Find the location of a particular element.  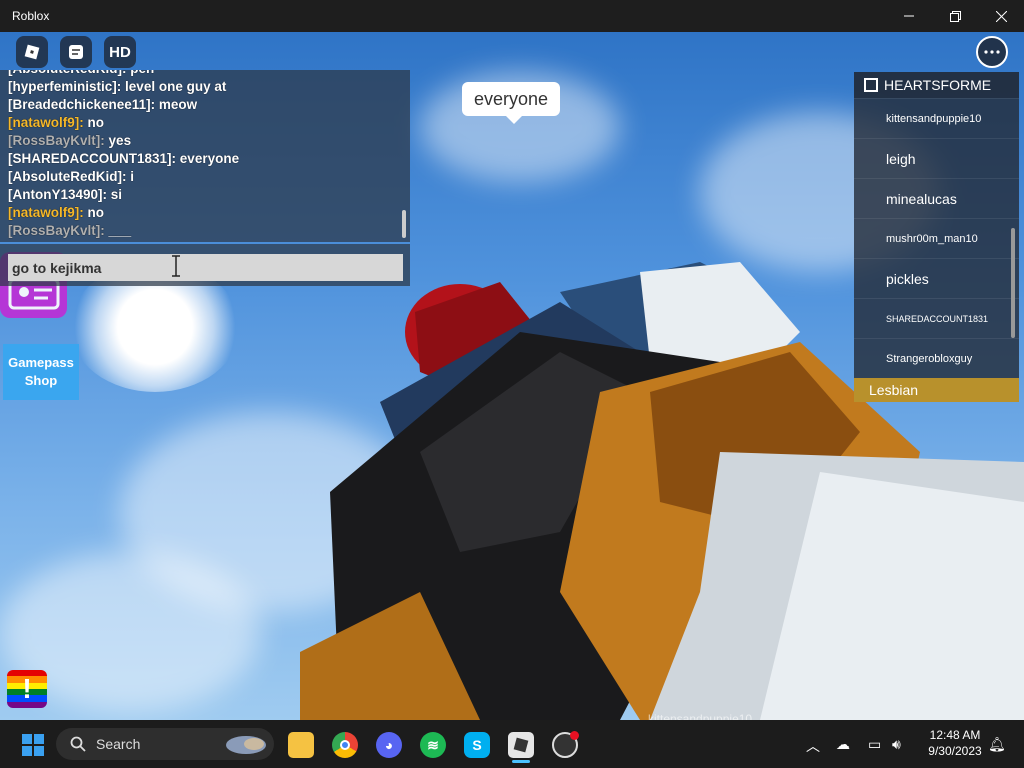

chat-message-text: yes is located at coordinates (120, 140).